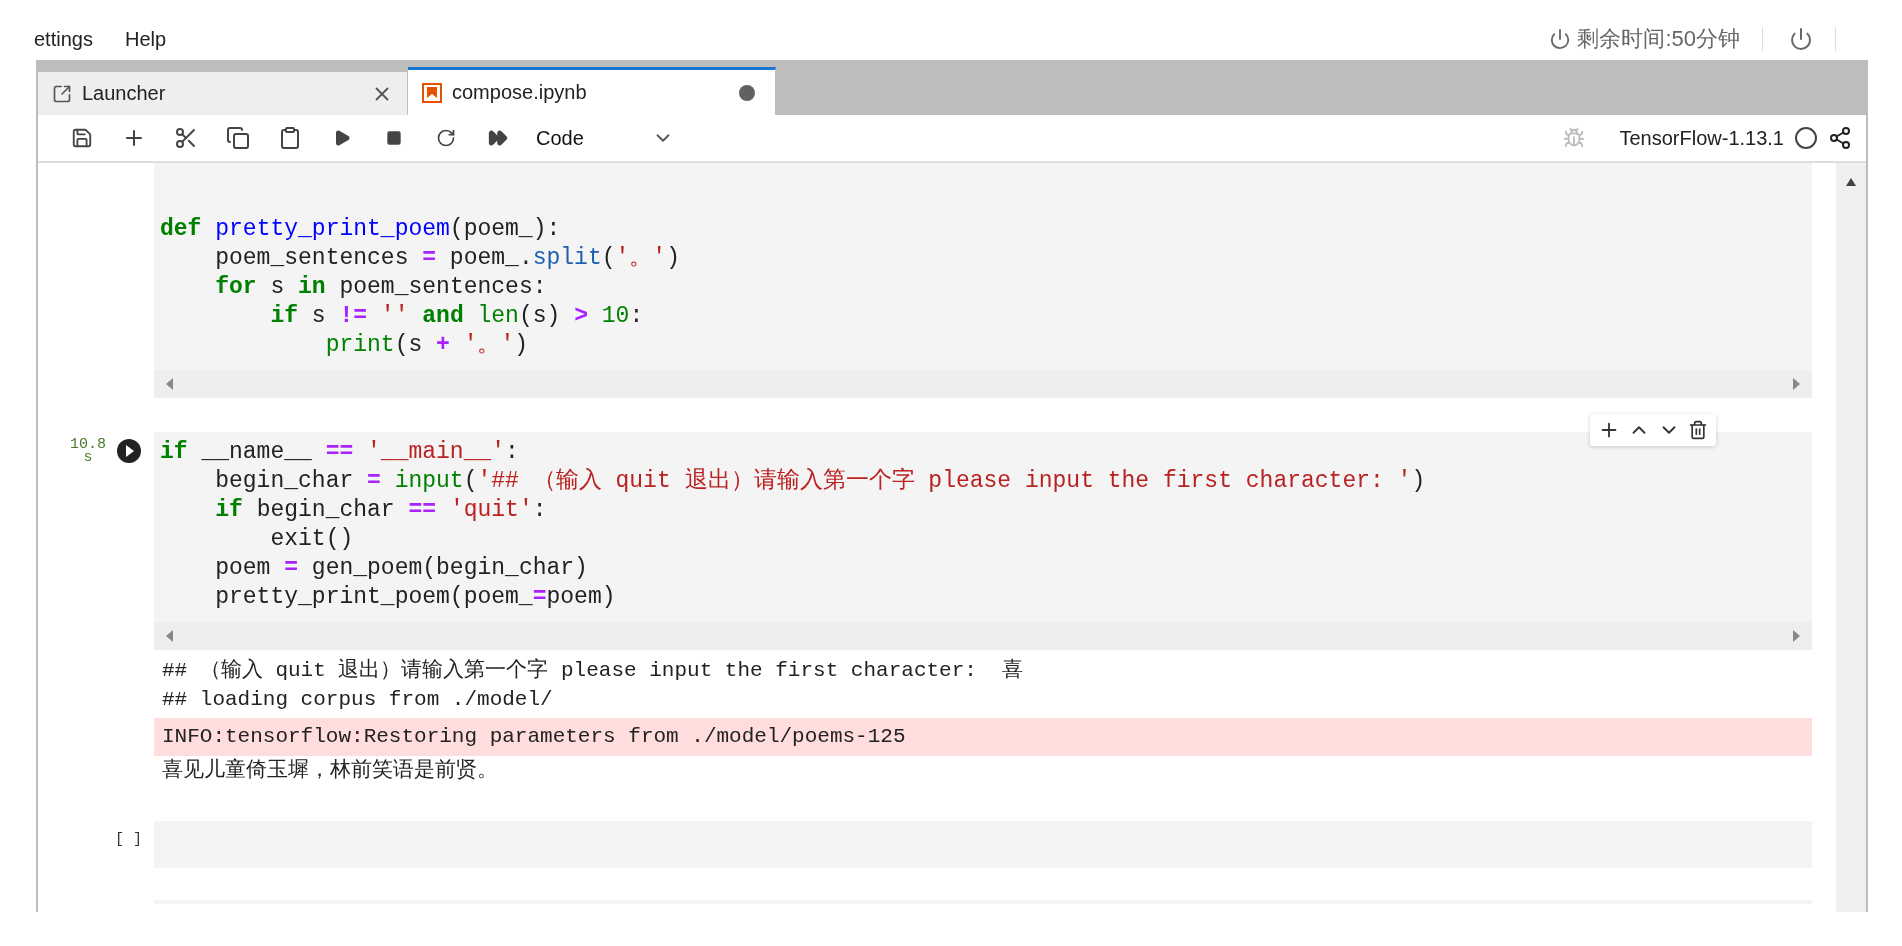 The image size is (1902, 946). Describe the element at coordinates (415, 597) in the screenshot. I see `code-line: pretty_print_poem(poem_=poem)` at that location.